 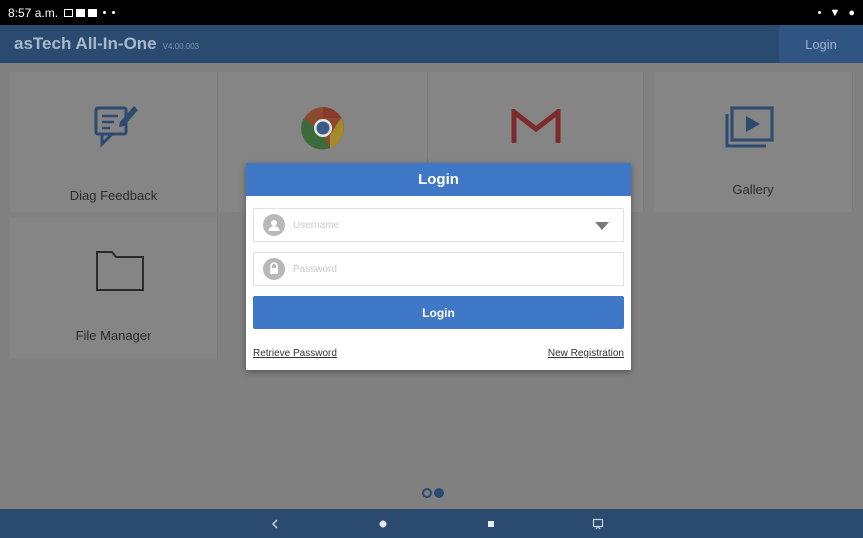 I want to click on page-dot, so click(x=427, y=493).